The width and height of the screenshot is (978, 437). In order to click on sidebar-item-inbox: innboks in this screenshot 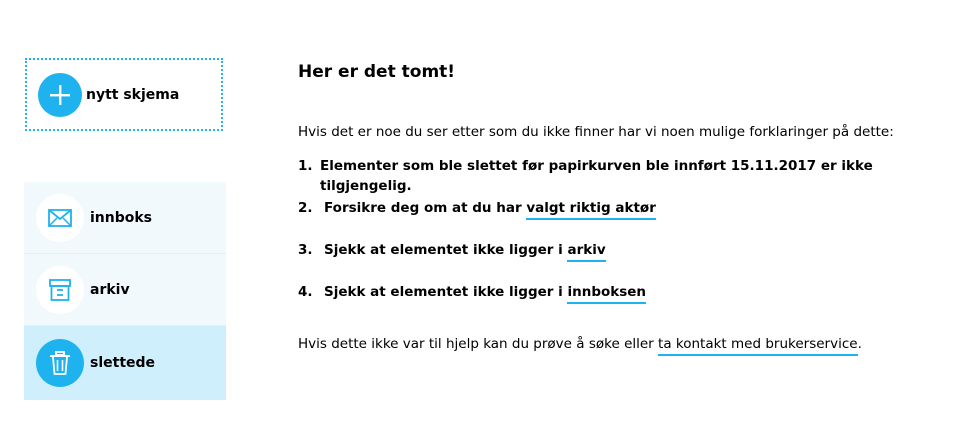, I will do `click(125, 218)`.